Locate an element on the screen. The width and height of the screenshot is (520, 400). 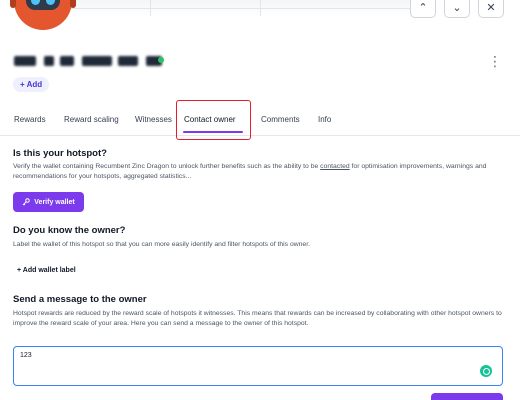
tab-info: Info is located at coordinates (324, 119).